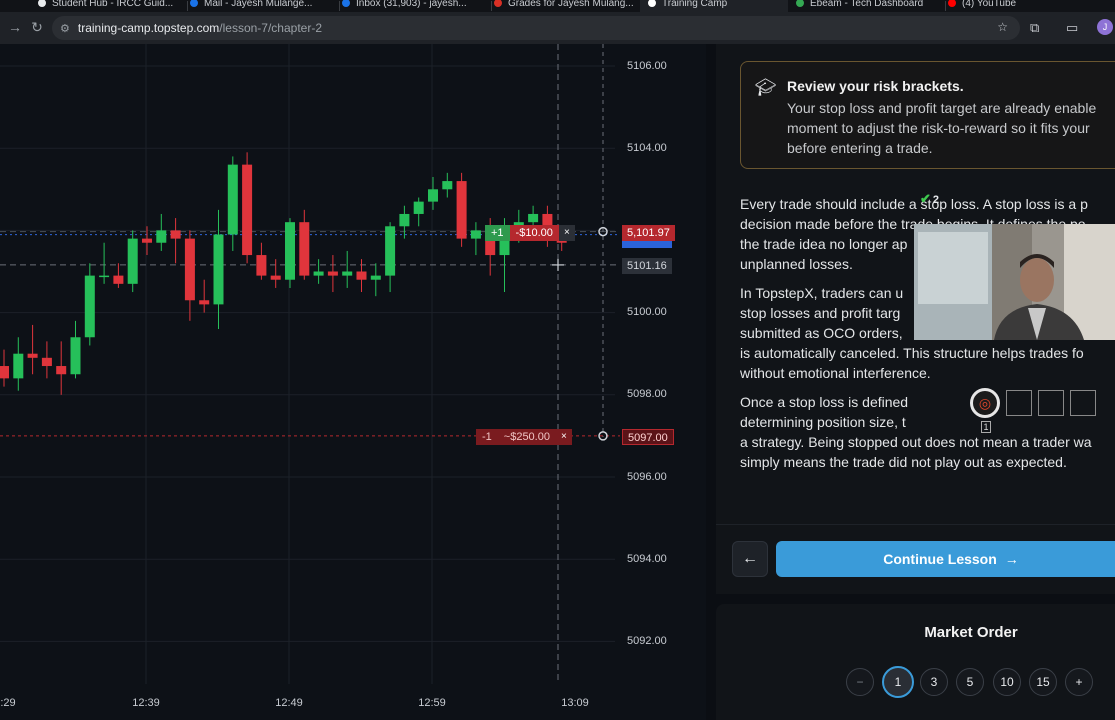 The image size is (1115, 720). I want to click on continue-lesson-label: Continue Lesson, so click(940, 559).